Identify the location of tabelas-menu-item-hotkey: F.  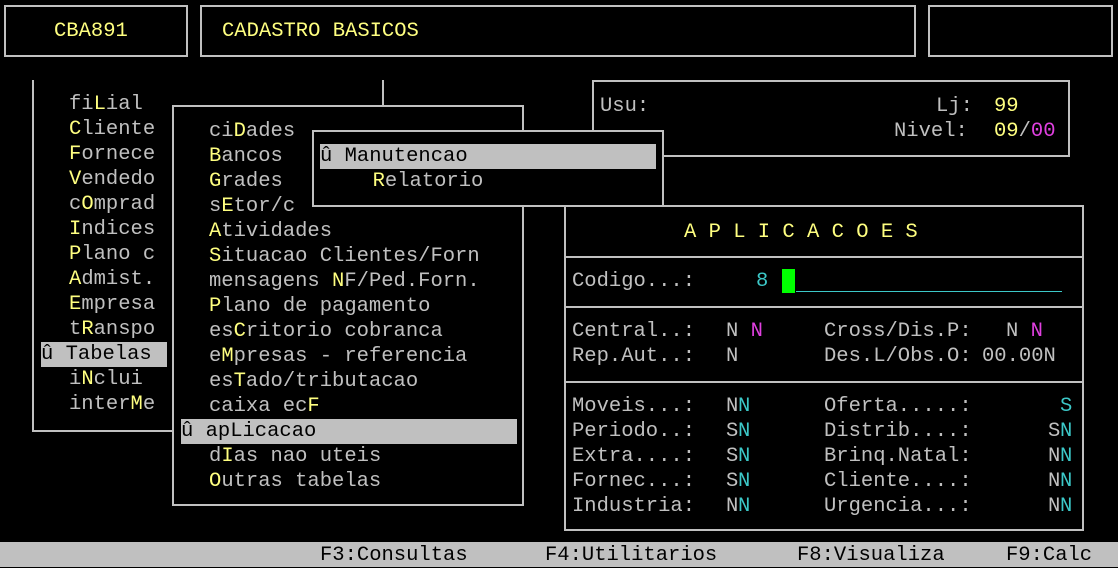
(313, 406).